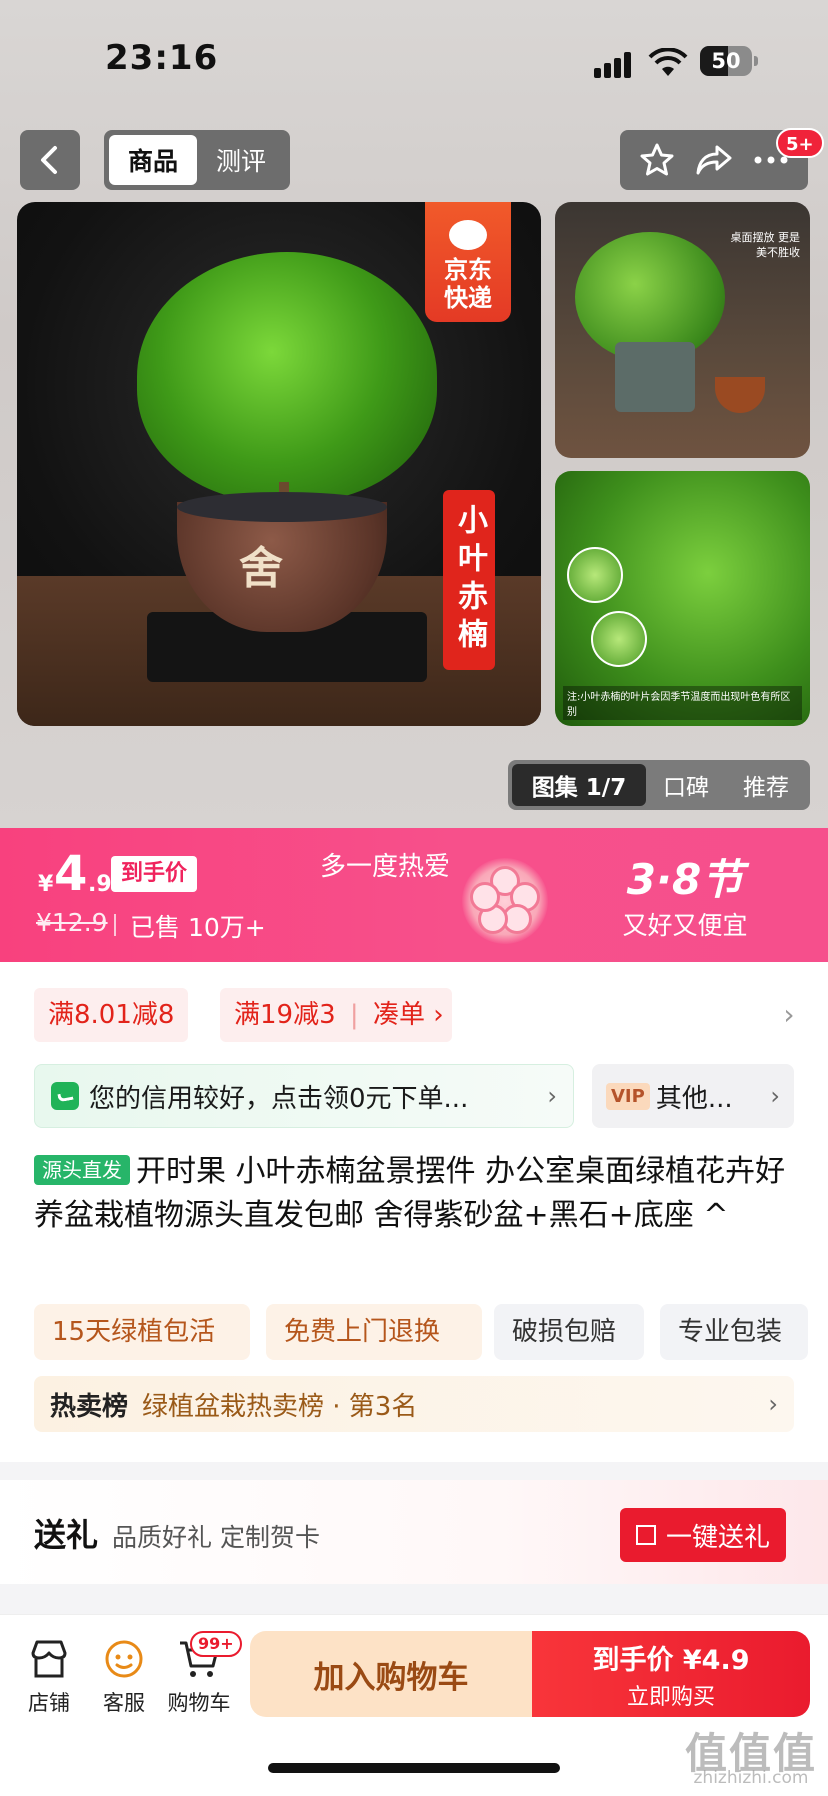 The width and height of the screenshot is (828, 1796). Describe the element at coordinates (111, 1015) in the screenshot. I see `coupon-1: 满8.01减8` at that location.